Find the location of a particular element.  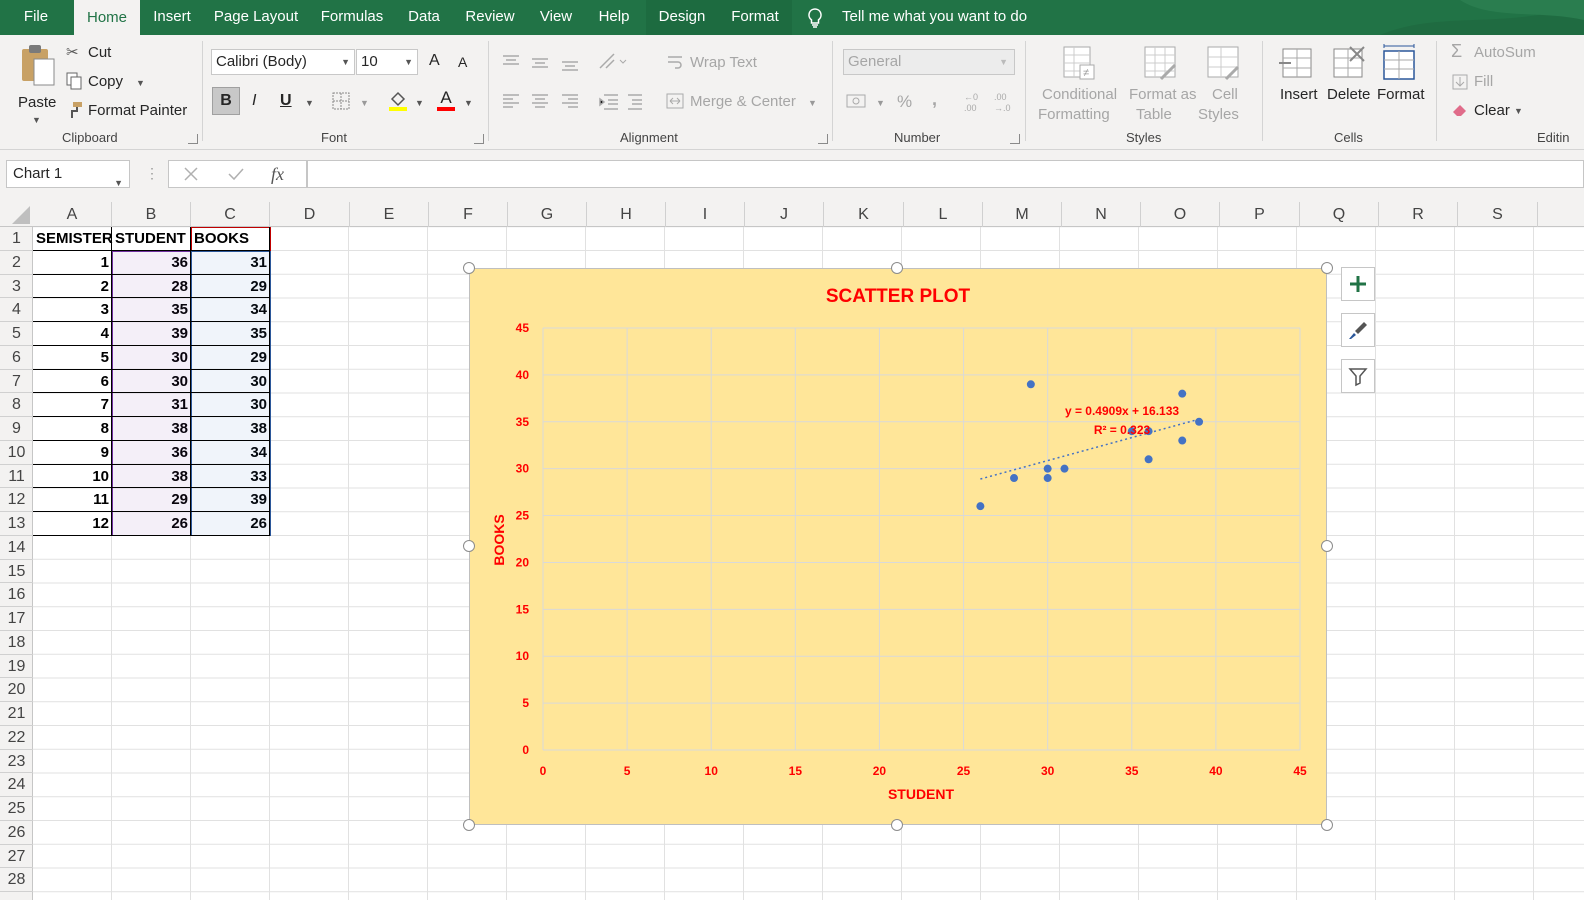

column-header-f: F is located at coordinates (468, 214).